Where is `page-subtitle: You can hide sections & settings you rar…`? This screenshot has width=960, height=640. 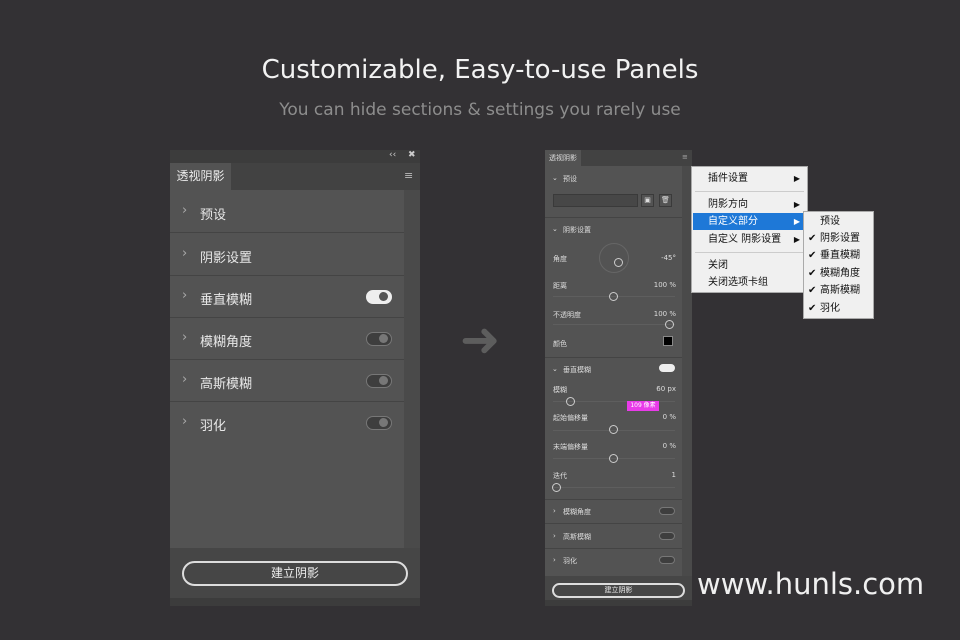 page-subtitle: You can hide sections & settings you rar… is located at coordinates (480, 110).